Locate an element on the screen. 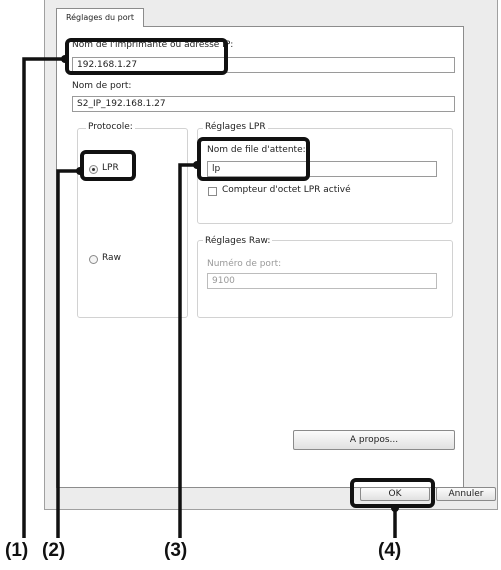 The image size is (501, 570). tab-port-settings: Réglages du port is located at coordinates (100, 17).